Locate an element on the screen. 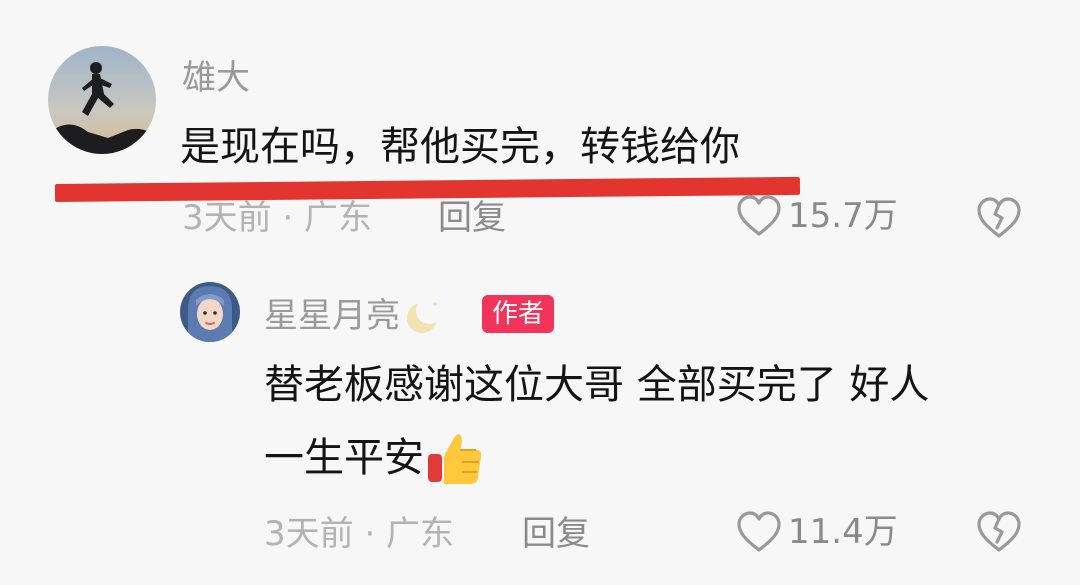 The height and width of the screenshot is (585, 1080). runner-silhouette-avatar-icon is located at coordinates (102, 100).